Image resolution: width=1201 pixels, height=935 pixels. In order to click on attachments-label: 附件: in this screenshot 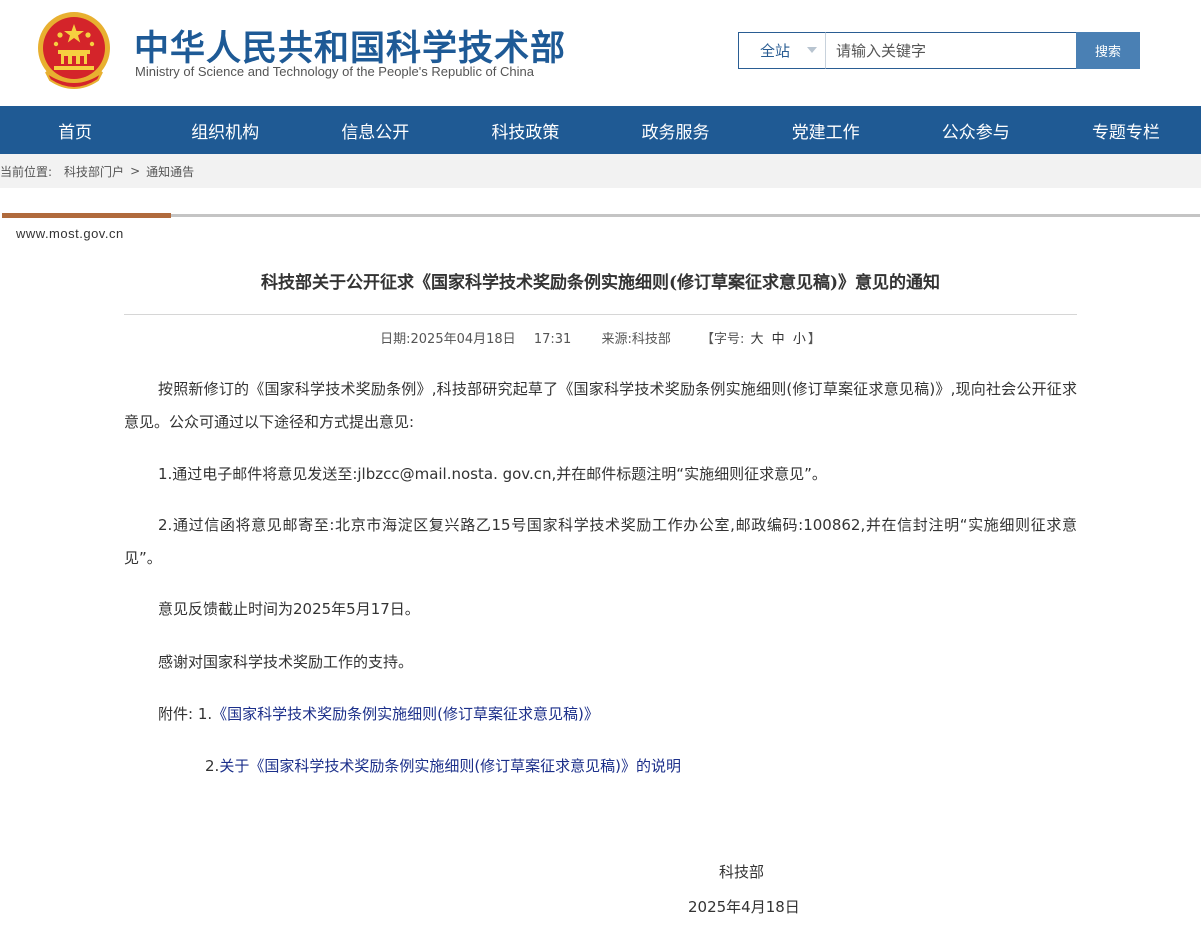, I will do `click(176, 714)`.